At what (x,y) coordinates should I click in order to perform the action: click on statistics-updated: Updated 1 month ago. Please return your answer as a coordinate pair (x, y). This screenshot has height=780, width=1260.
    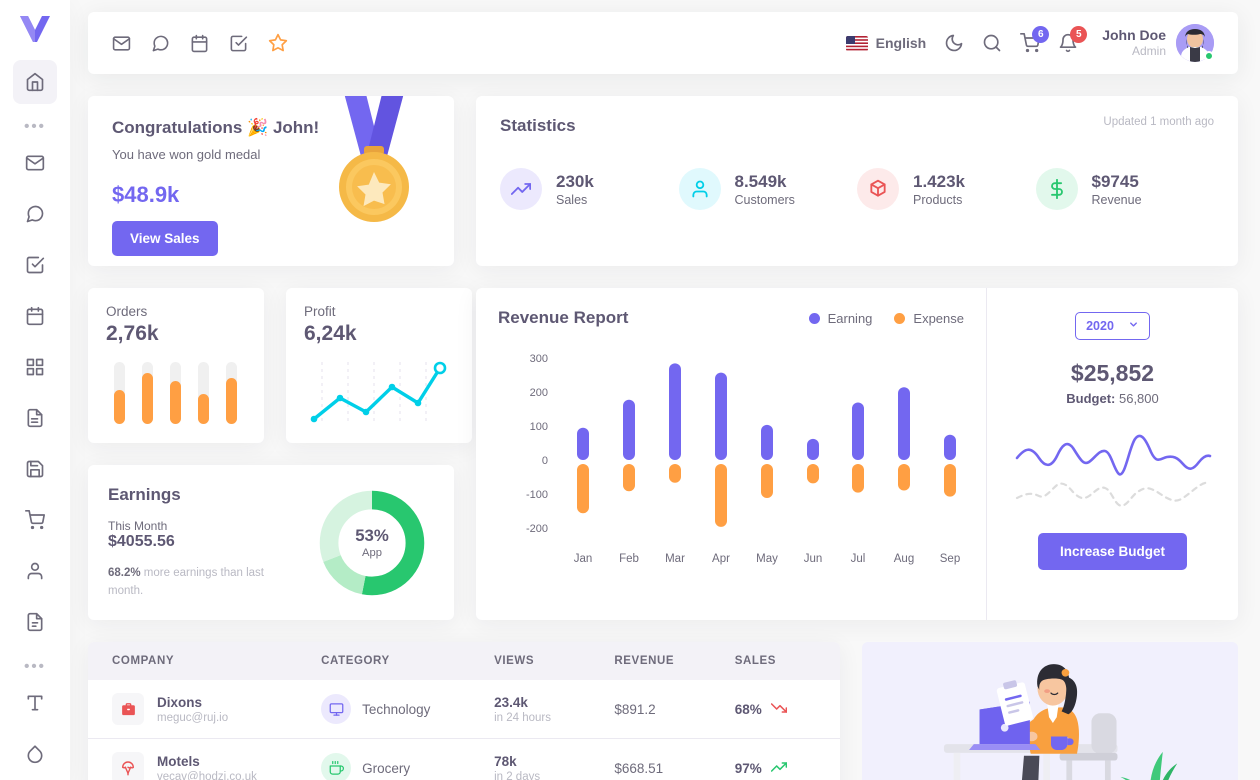
    Looking at the image, I should click on (1158, 122).